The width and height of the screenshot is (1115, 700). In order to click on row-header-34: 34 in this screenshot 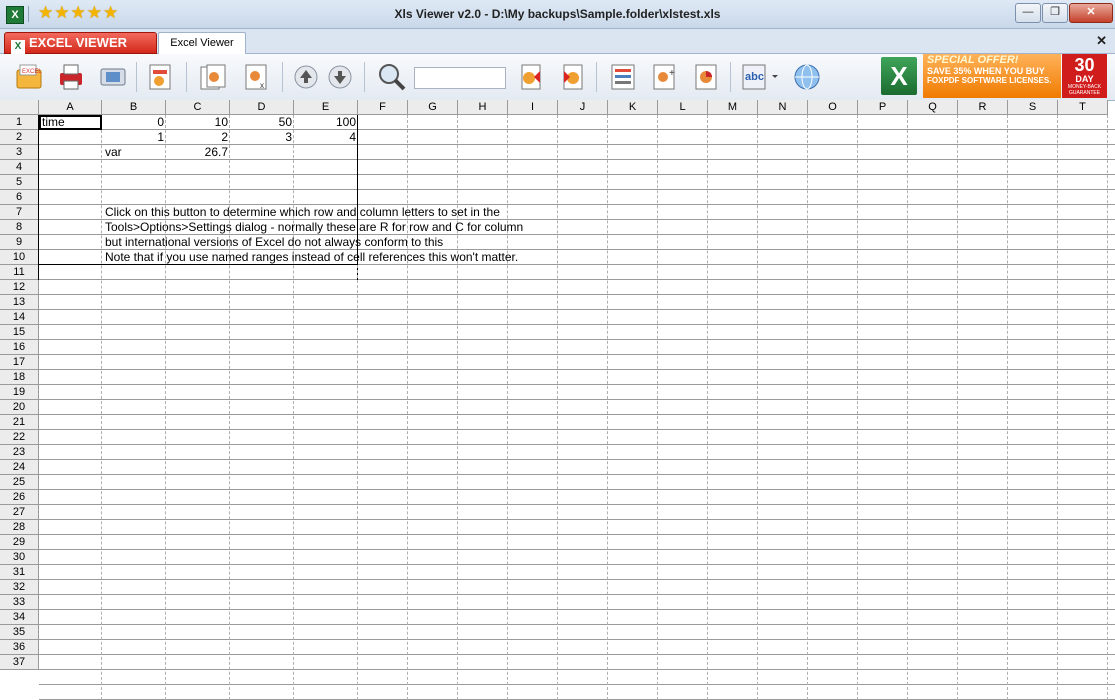, I will do `click(19, 617)`.